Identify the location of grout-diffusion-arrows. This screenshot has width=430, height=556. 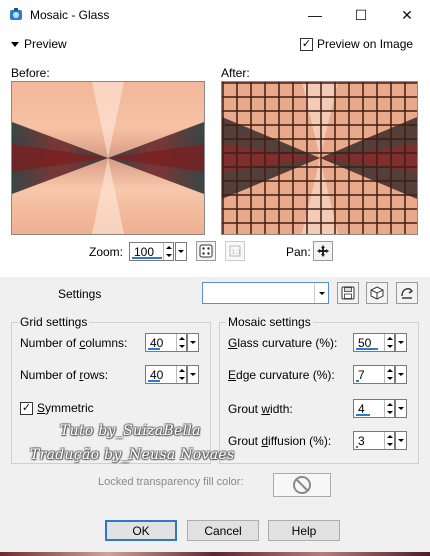
(389, 440).